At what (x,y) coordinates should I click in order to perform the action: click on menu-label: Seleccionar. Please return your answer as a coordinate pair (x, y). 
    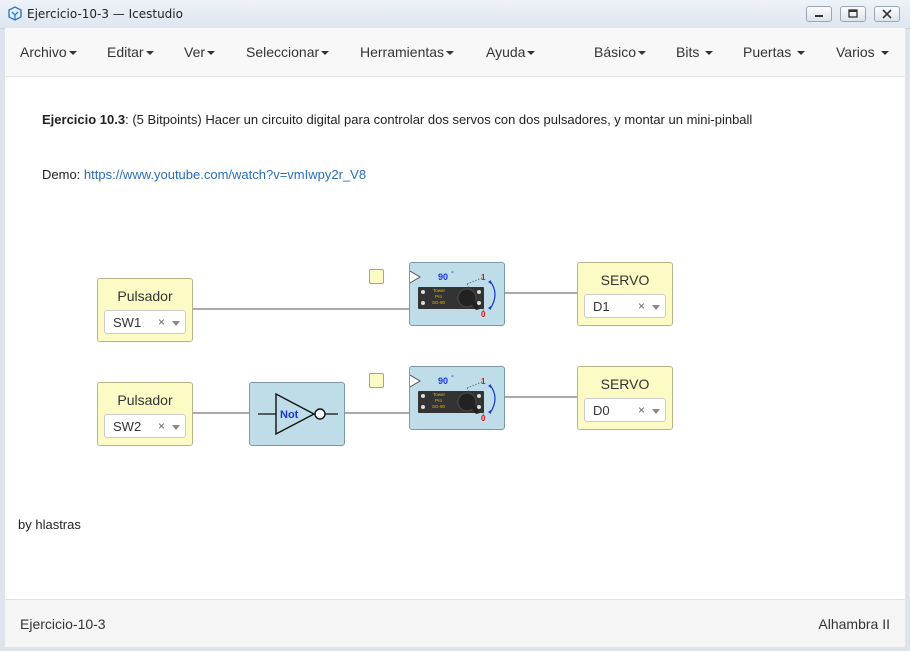
    Looking at the image, I should click on (283, 52).